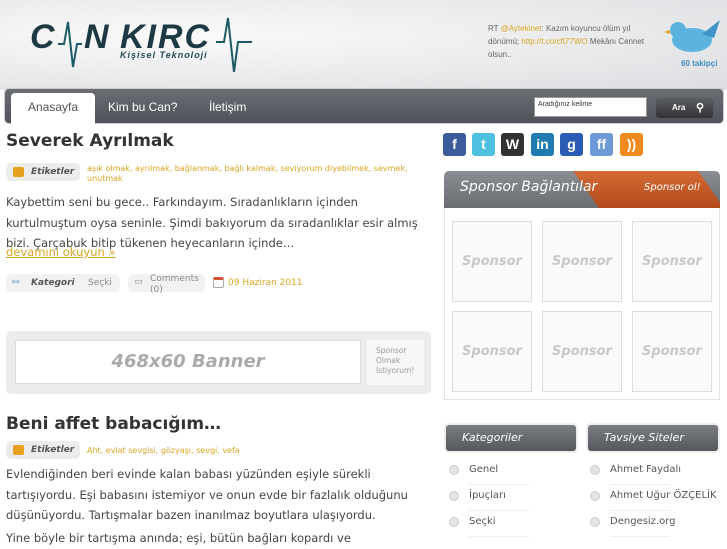 Image resolution: width=727 pixels, height=549 pixels. I want to click on category-link: Seçki, so click(100, 283).